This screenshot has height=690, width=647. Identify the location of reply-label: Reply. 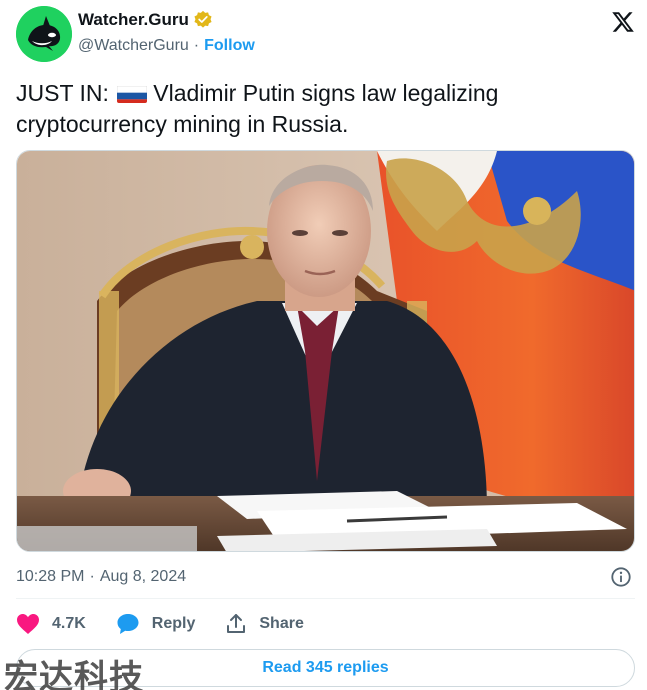
(173, 623).